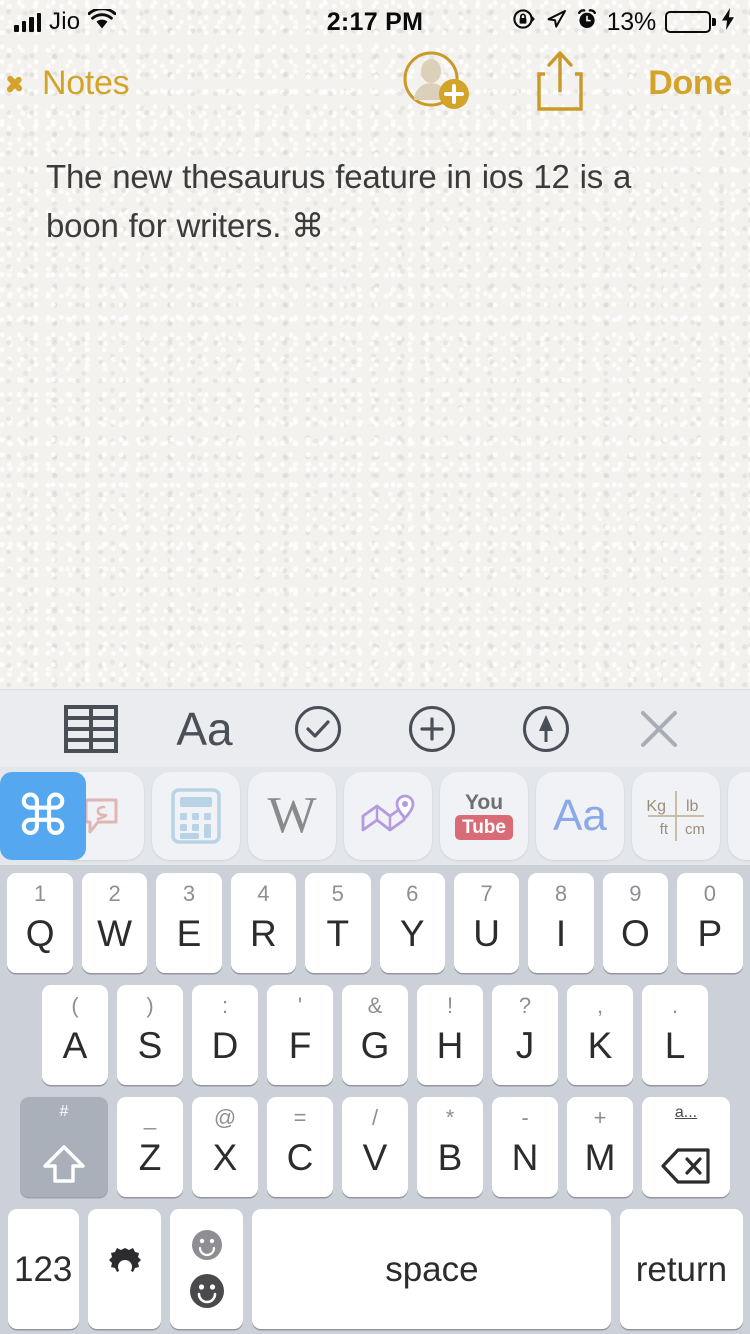  Describe the element at coordinates (450, 1035) in the screenshot. I see `key-H: ! H` at that location.